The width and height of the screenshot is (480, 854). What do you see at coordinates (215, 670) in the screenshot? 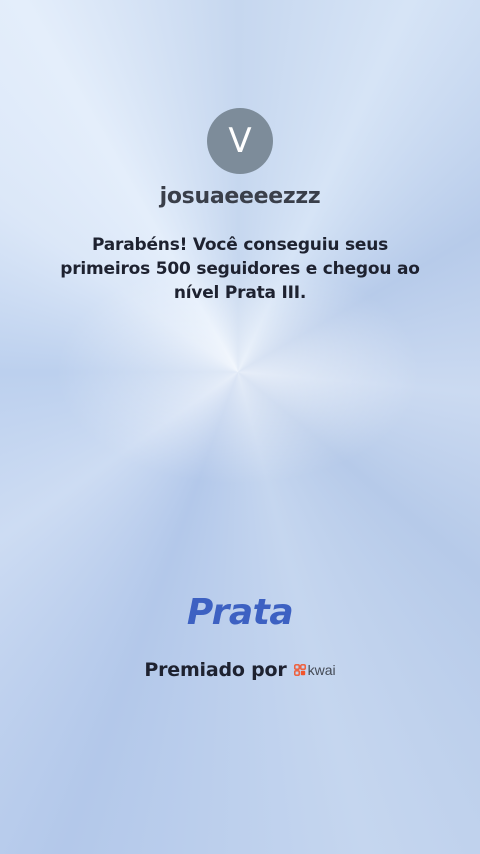
I see `awarded-by-label: Premiado por` at bounding box center [215, 670].